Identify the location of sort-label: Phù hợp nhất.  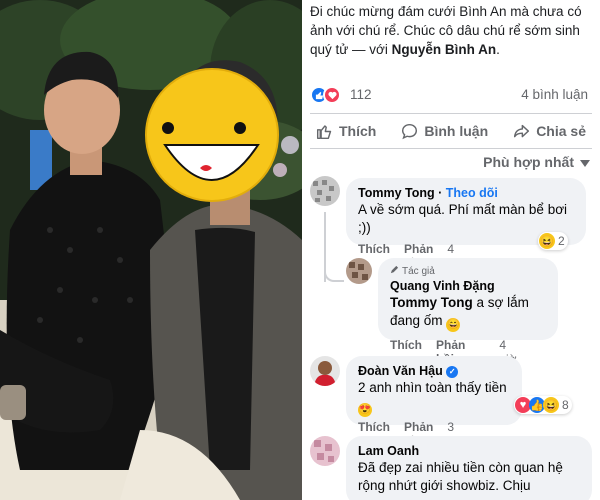
(528, 162).